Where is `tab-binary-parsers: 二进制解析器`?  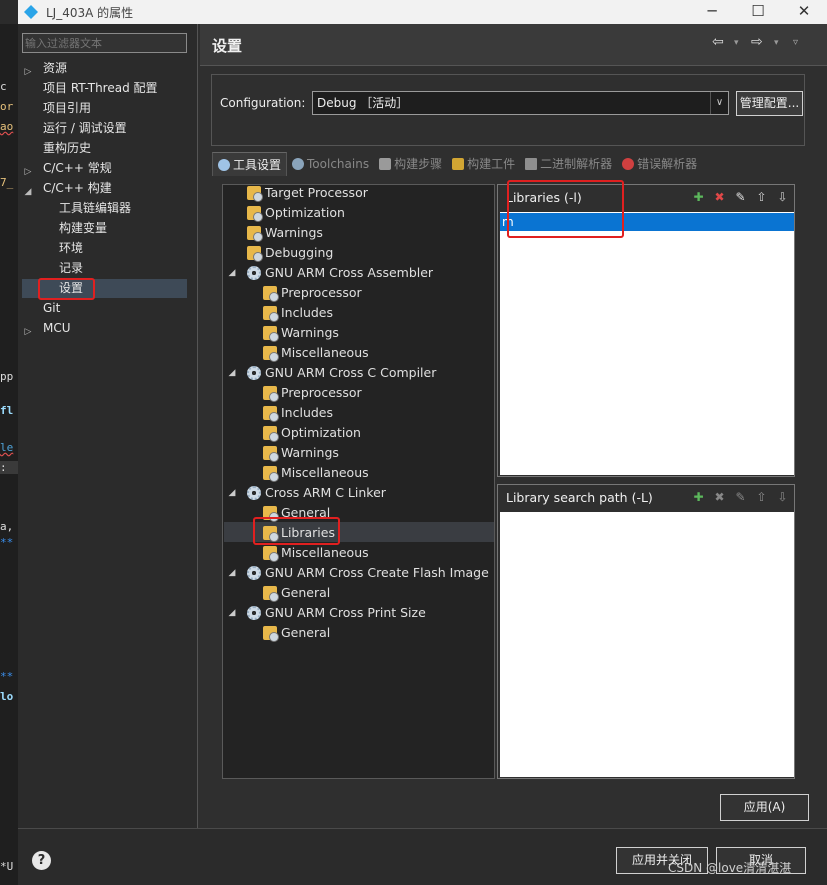
tab-binary-parsers: 二进制解析器 is located at coordinates (568, 164).